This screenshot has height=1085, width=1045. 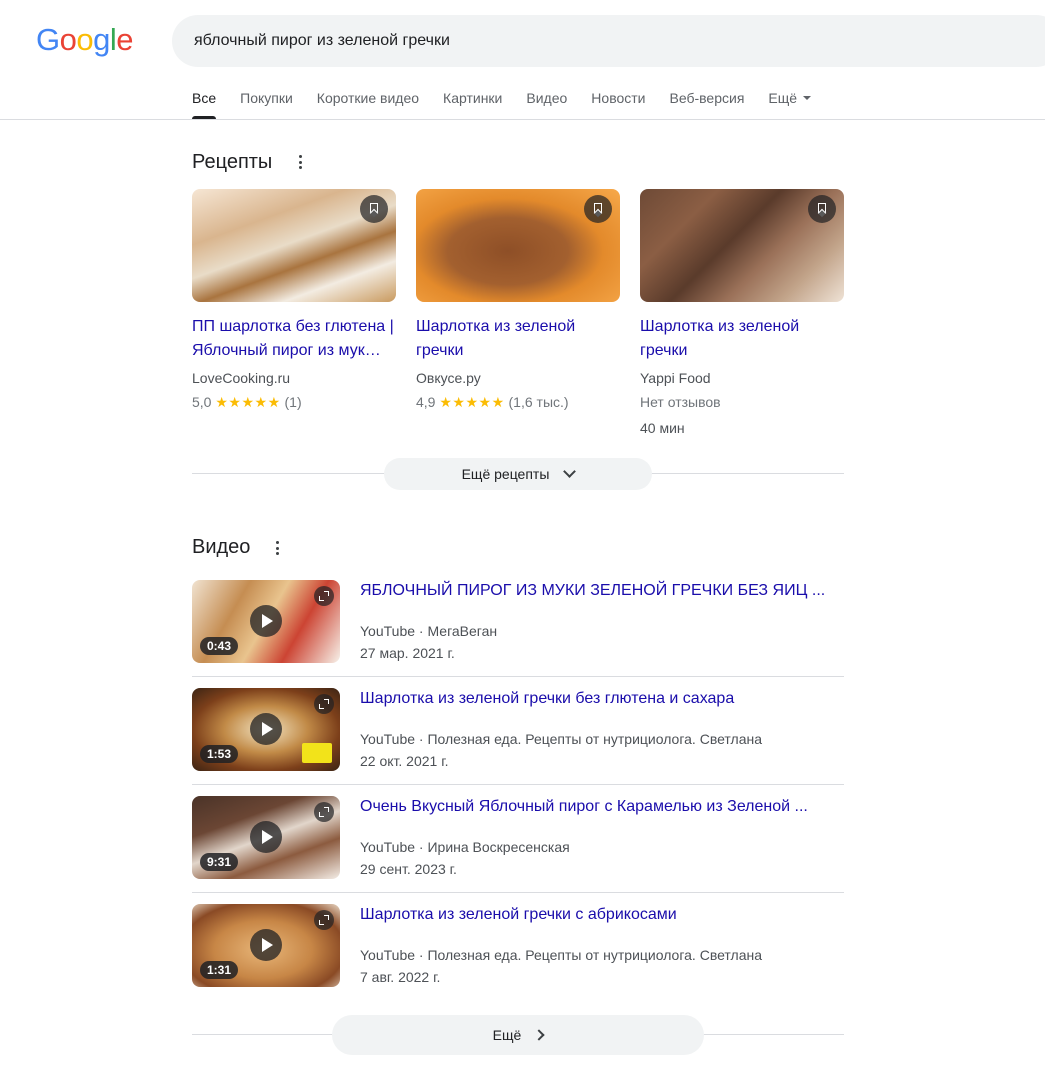 I want to click on video-duration: 1:31, so click(x=219, y=970).